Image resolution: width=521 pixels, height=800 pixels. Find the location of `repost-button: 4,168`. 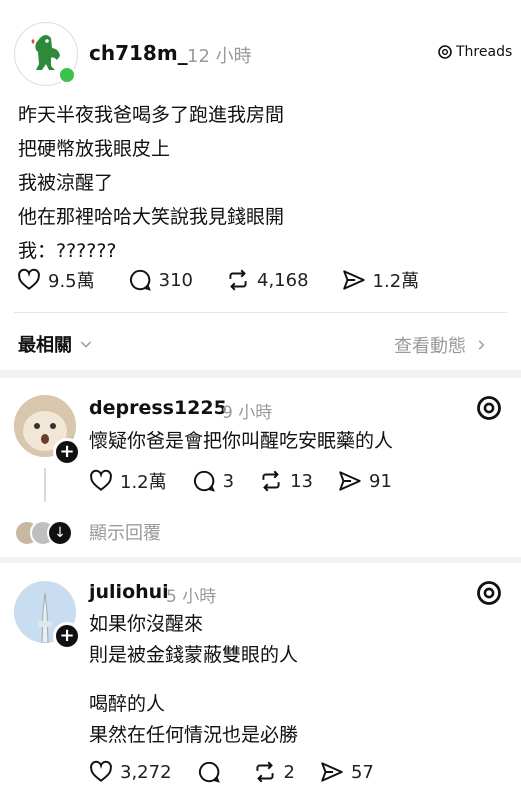

repost-button: 4,168 is located at coordinates (267, 280).